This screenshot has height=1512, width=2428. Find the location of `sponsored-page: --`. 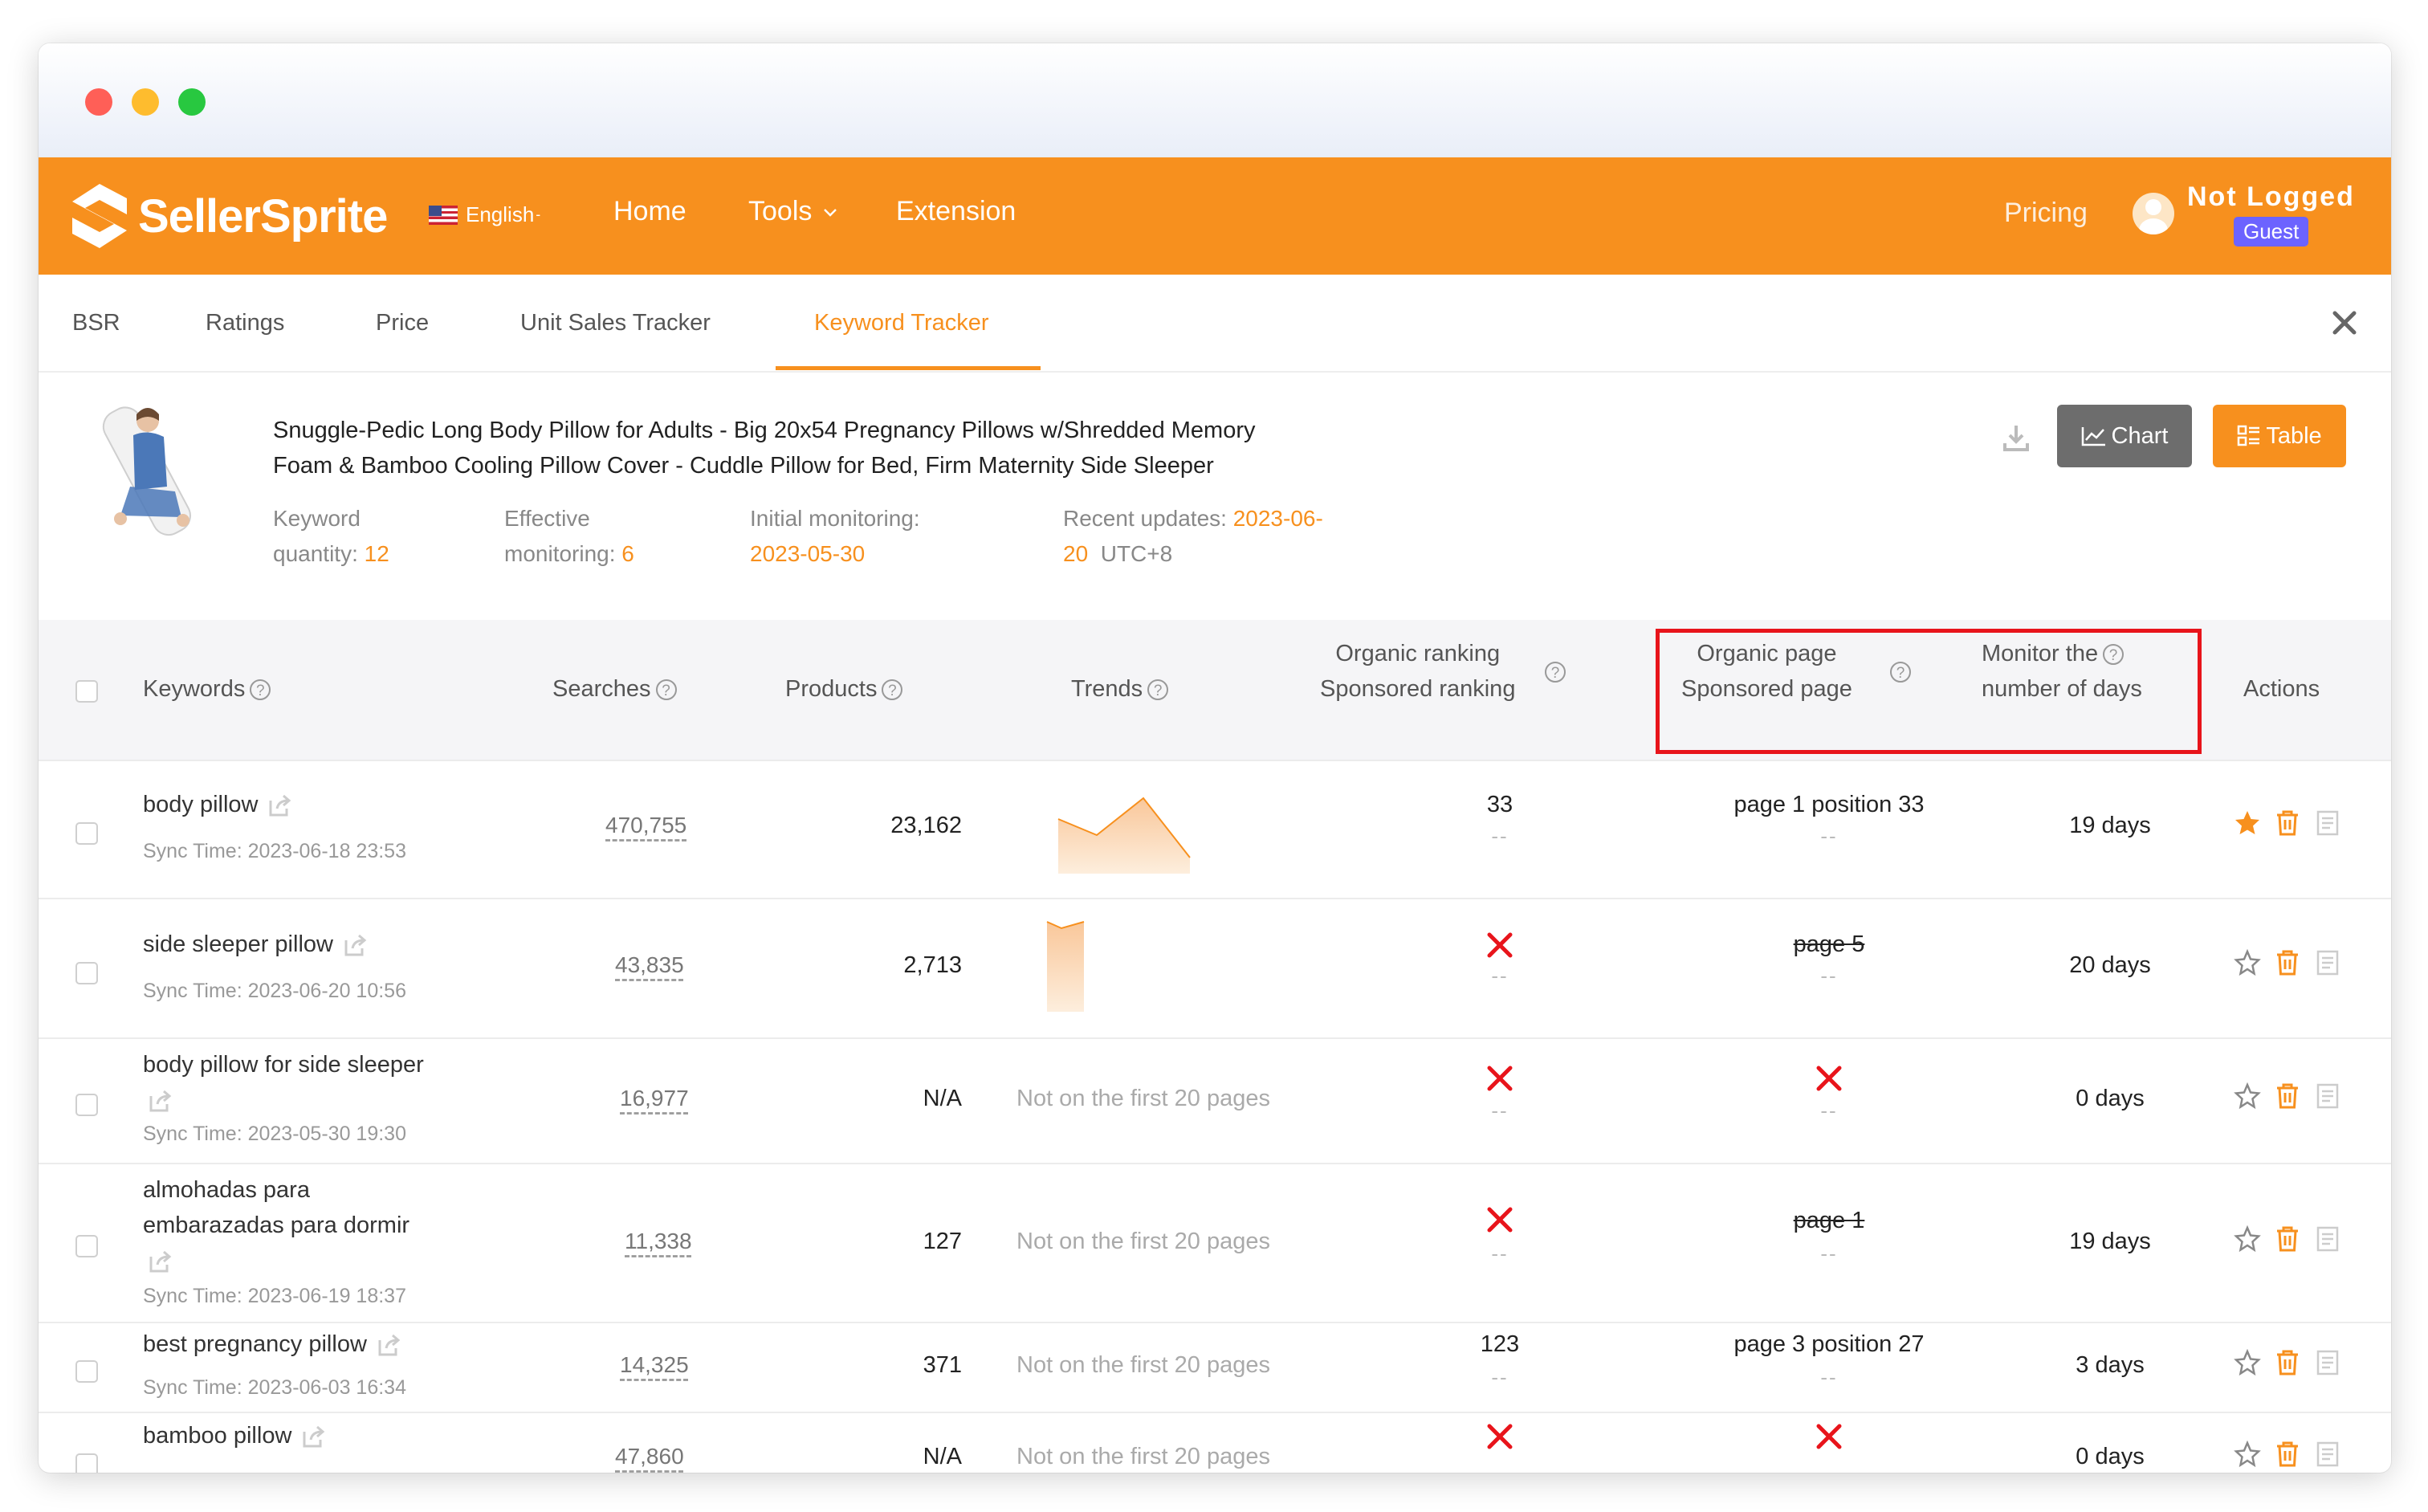

sponsored-page: -- is located at coordinates (1829, 1377).